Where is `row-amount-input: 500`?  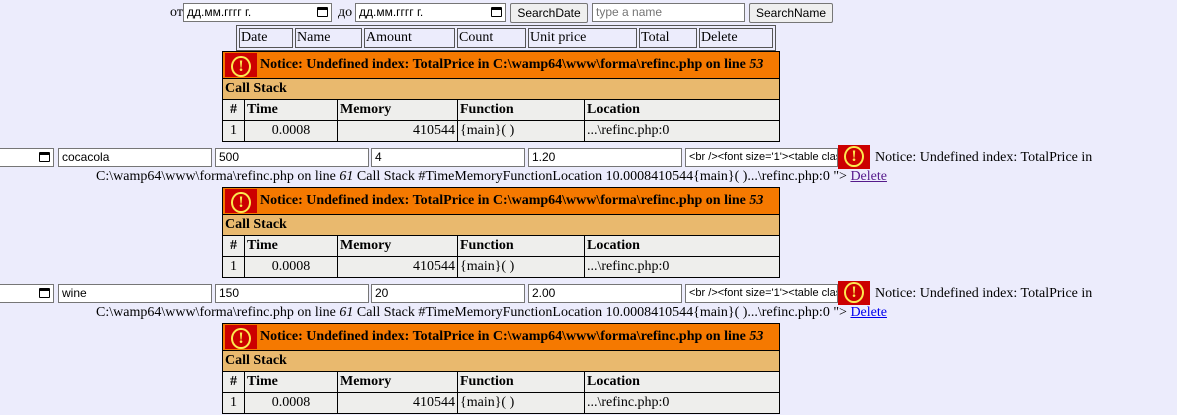 row-amount-input: 500 is located at coordinates (292, 157).